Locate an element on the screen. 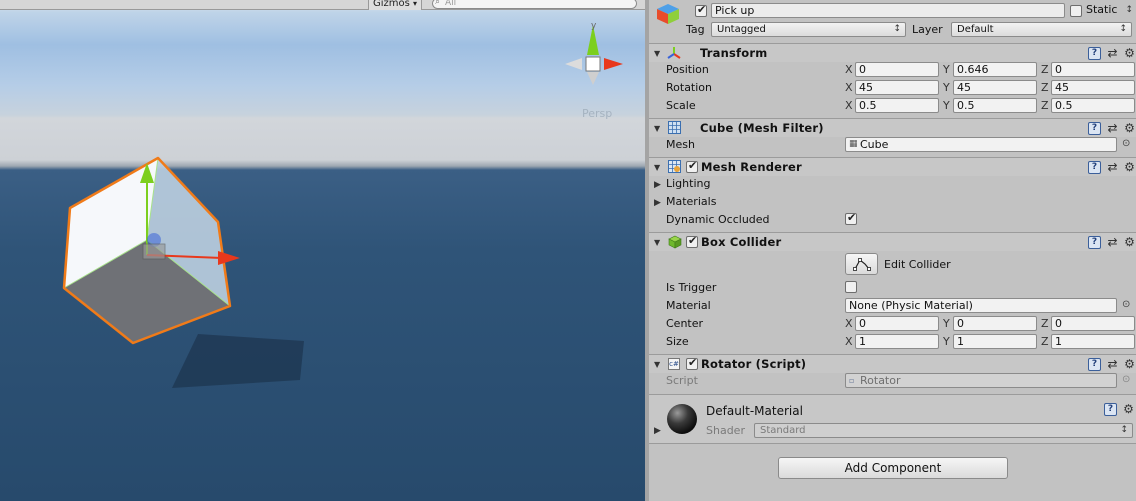 Image resolution: width=1136 pixels, height=501 pixels. tag-dropdown: Untagged is located at coordinates (808, 29).